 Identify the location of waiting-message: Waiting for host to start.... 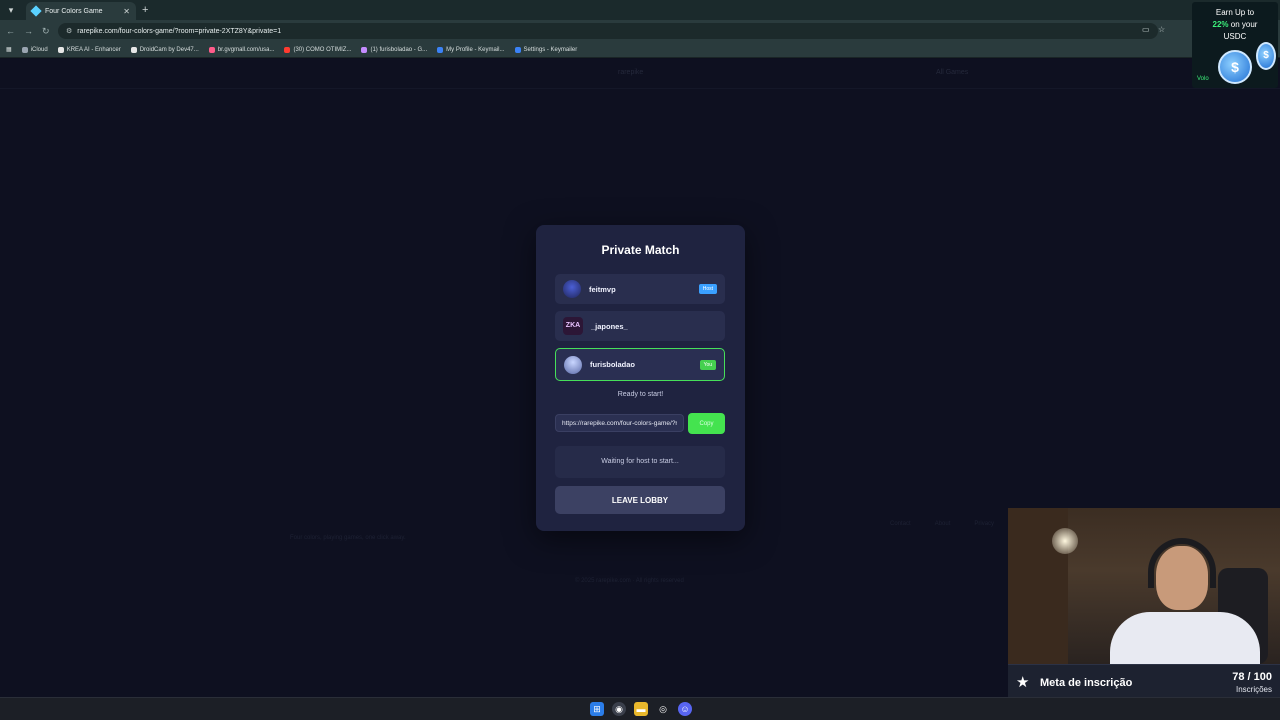
(640, 462).